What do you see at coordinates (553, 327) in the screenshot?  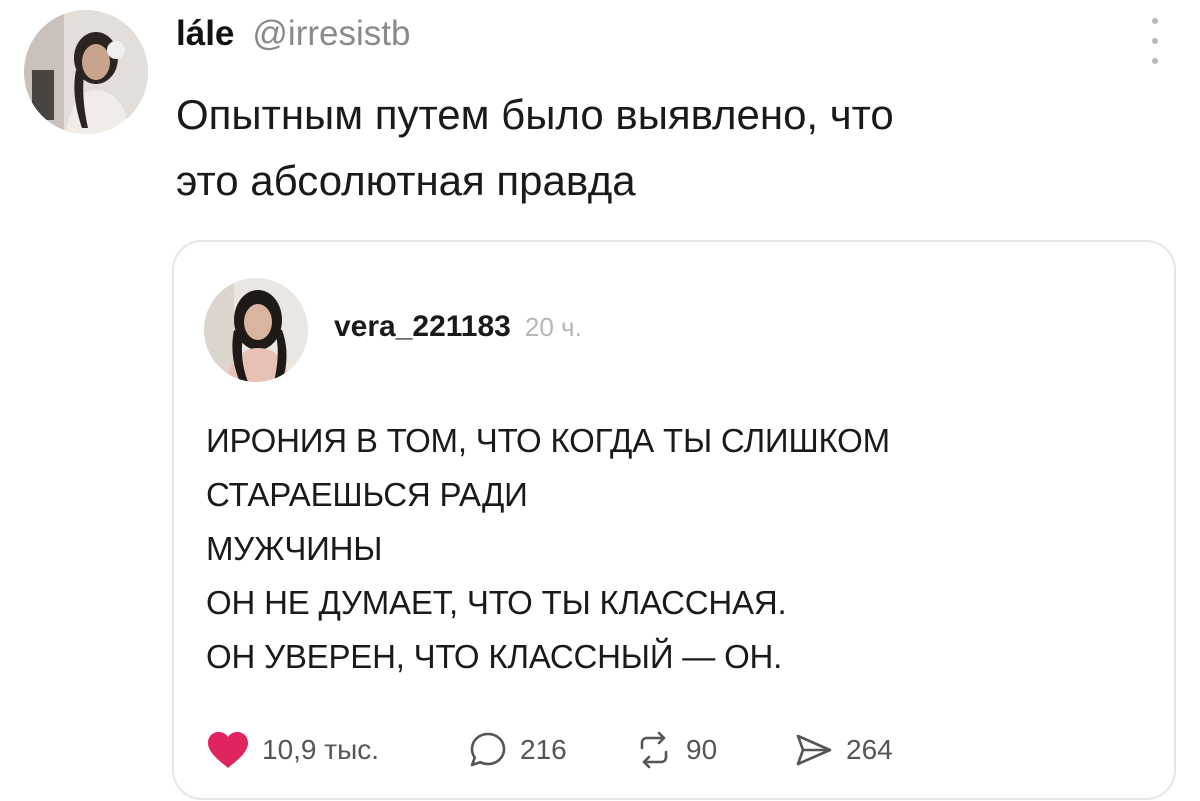 I see `quoted-post-time: 20 ч.` at bounding box center [553, 327].